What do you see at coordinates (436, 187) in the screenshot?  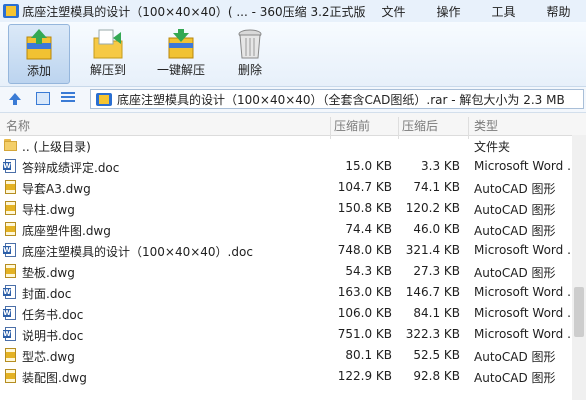 I see `file-packed-size: 74.1 KB` at bounding box center [436, 187].